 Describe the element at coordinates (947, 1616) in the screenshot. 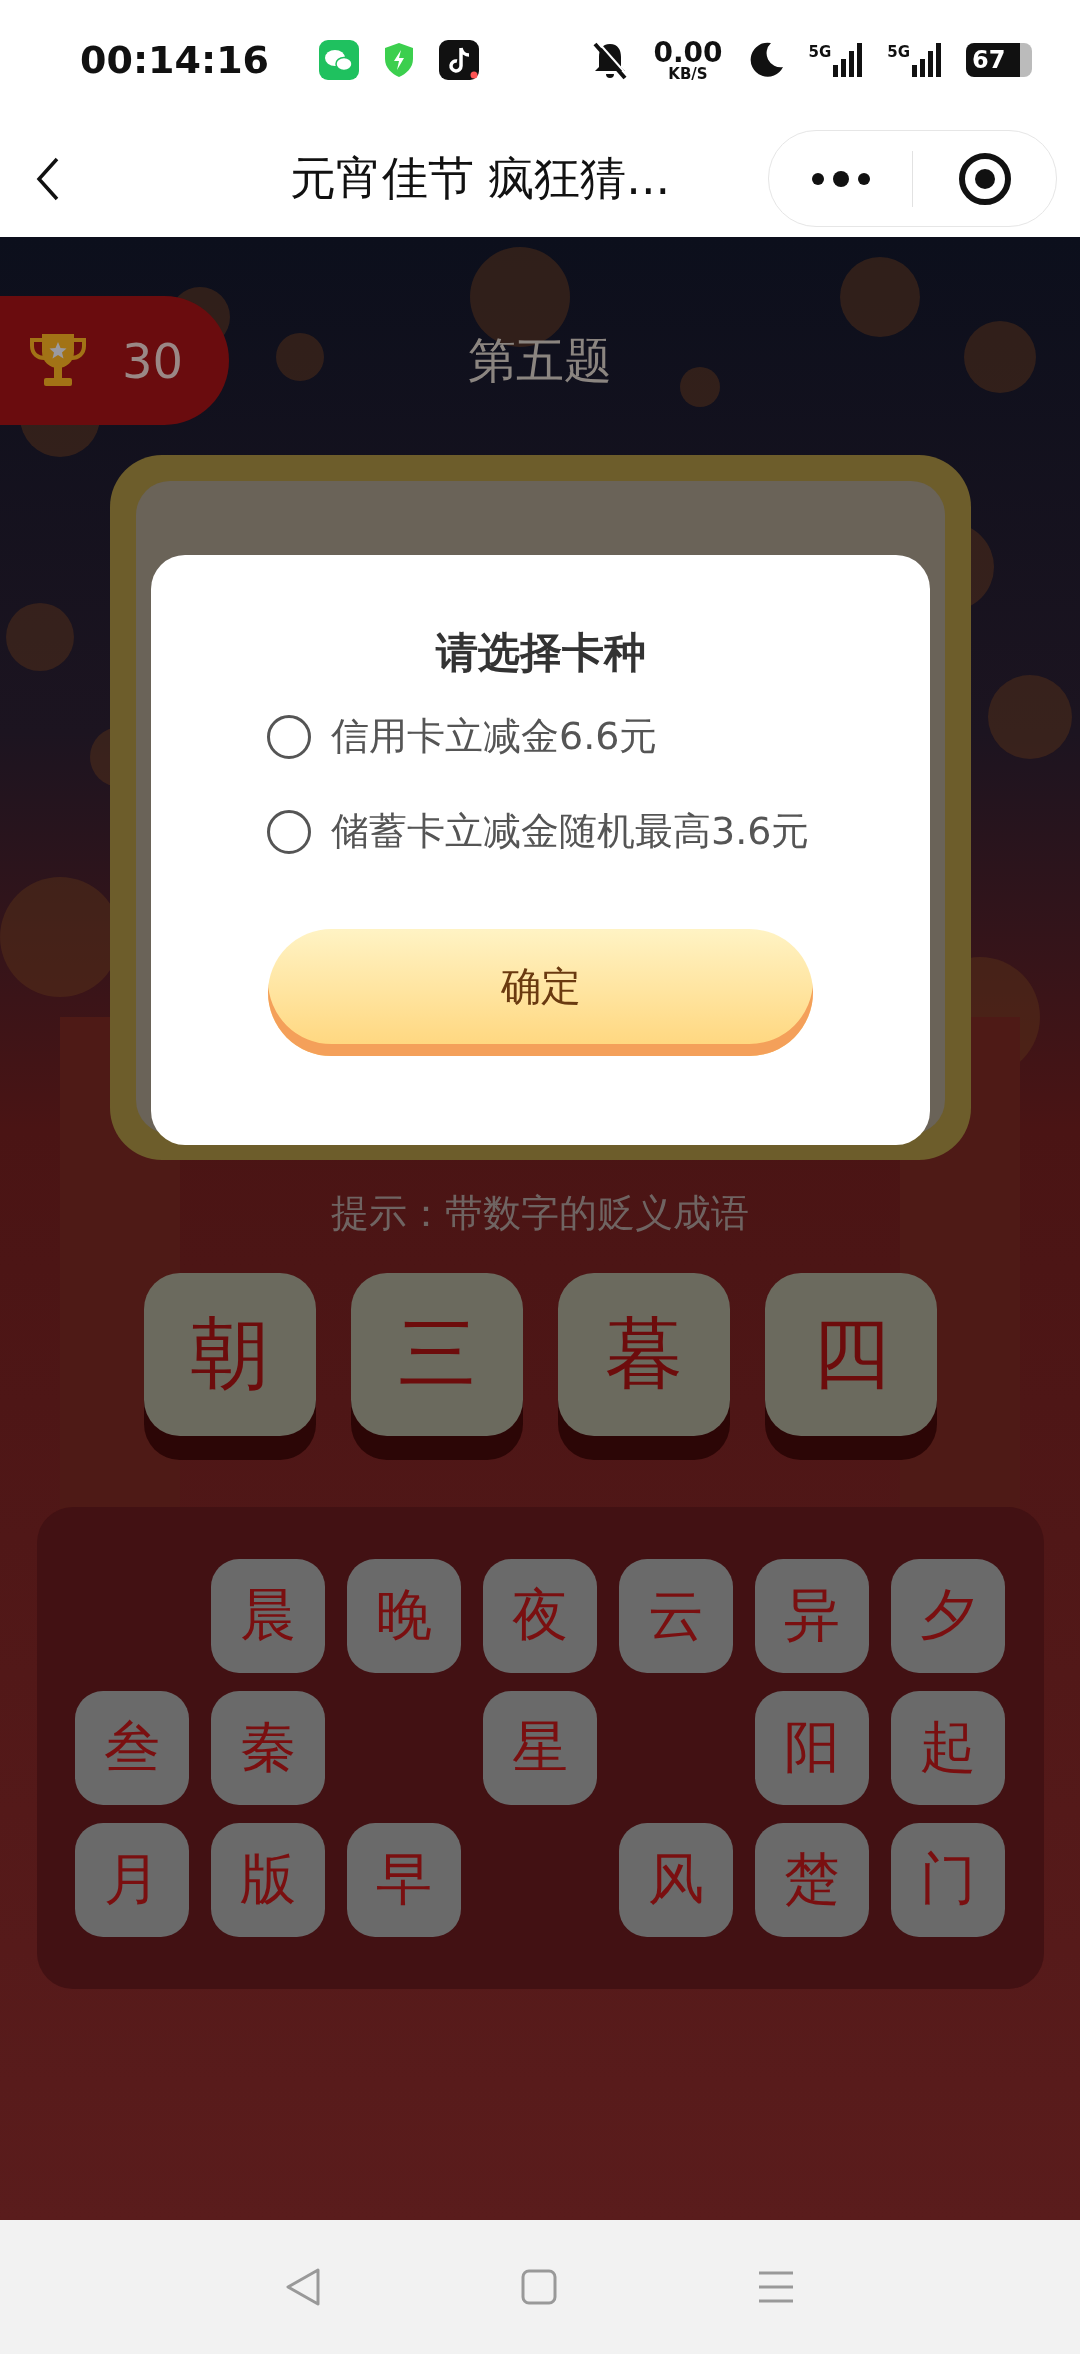

I see `character-key: 夕` at that location.